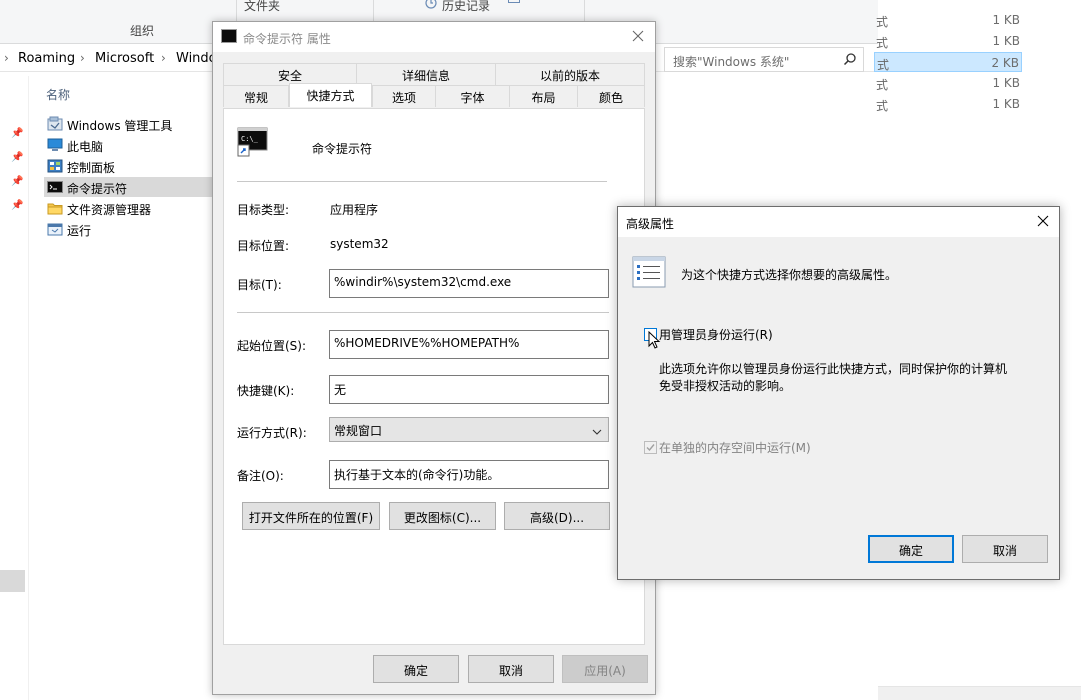  I want to click on properties-titlebar: 命令提示符 属性, so click(434, 37).